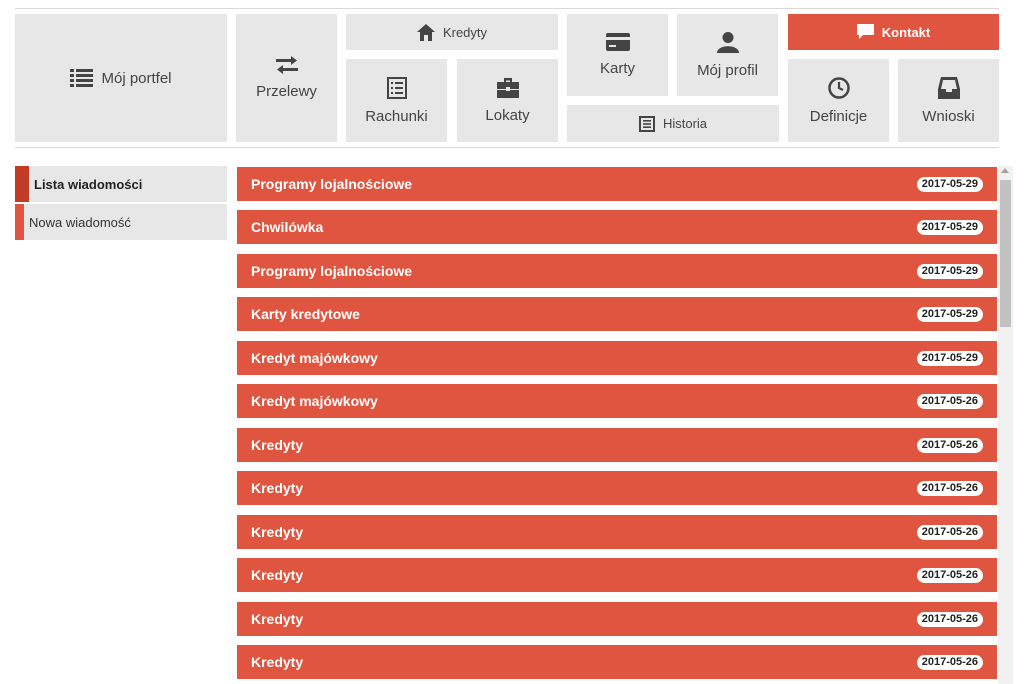 The width and height of the screenshot is (1024, 684). What do you see at coordinates (396, 100) in the screenshot?
I see `nav-tile-rachunki: Rachunki` at bounding box center [396, 100].